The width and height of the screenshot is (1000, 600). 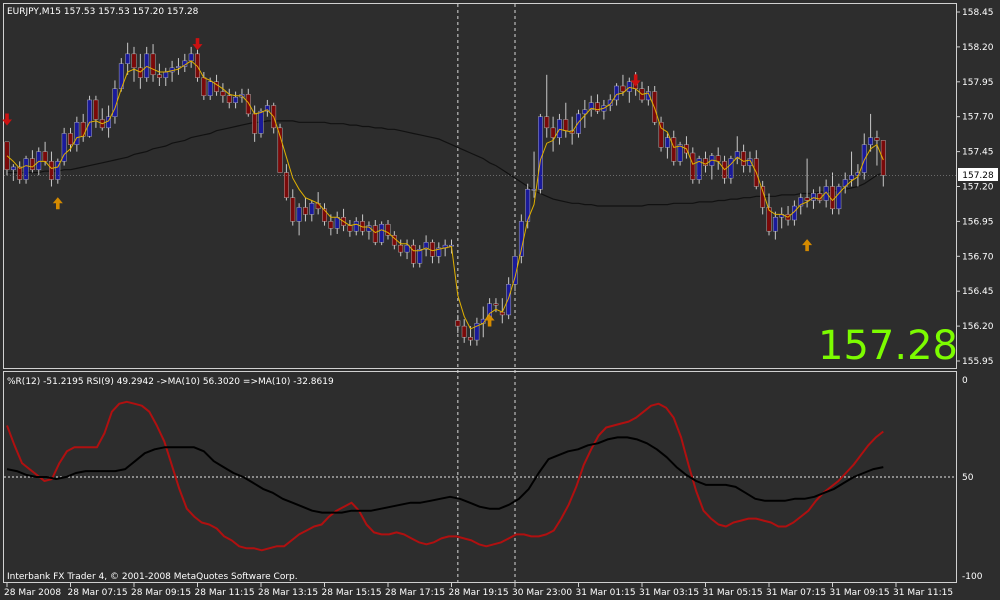 I want to click on price-tick-label: 157.70, so click(x=978, y=118).